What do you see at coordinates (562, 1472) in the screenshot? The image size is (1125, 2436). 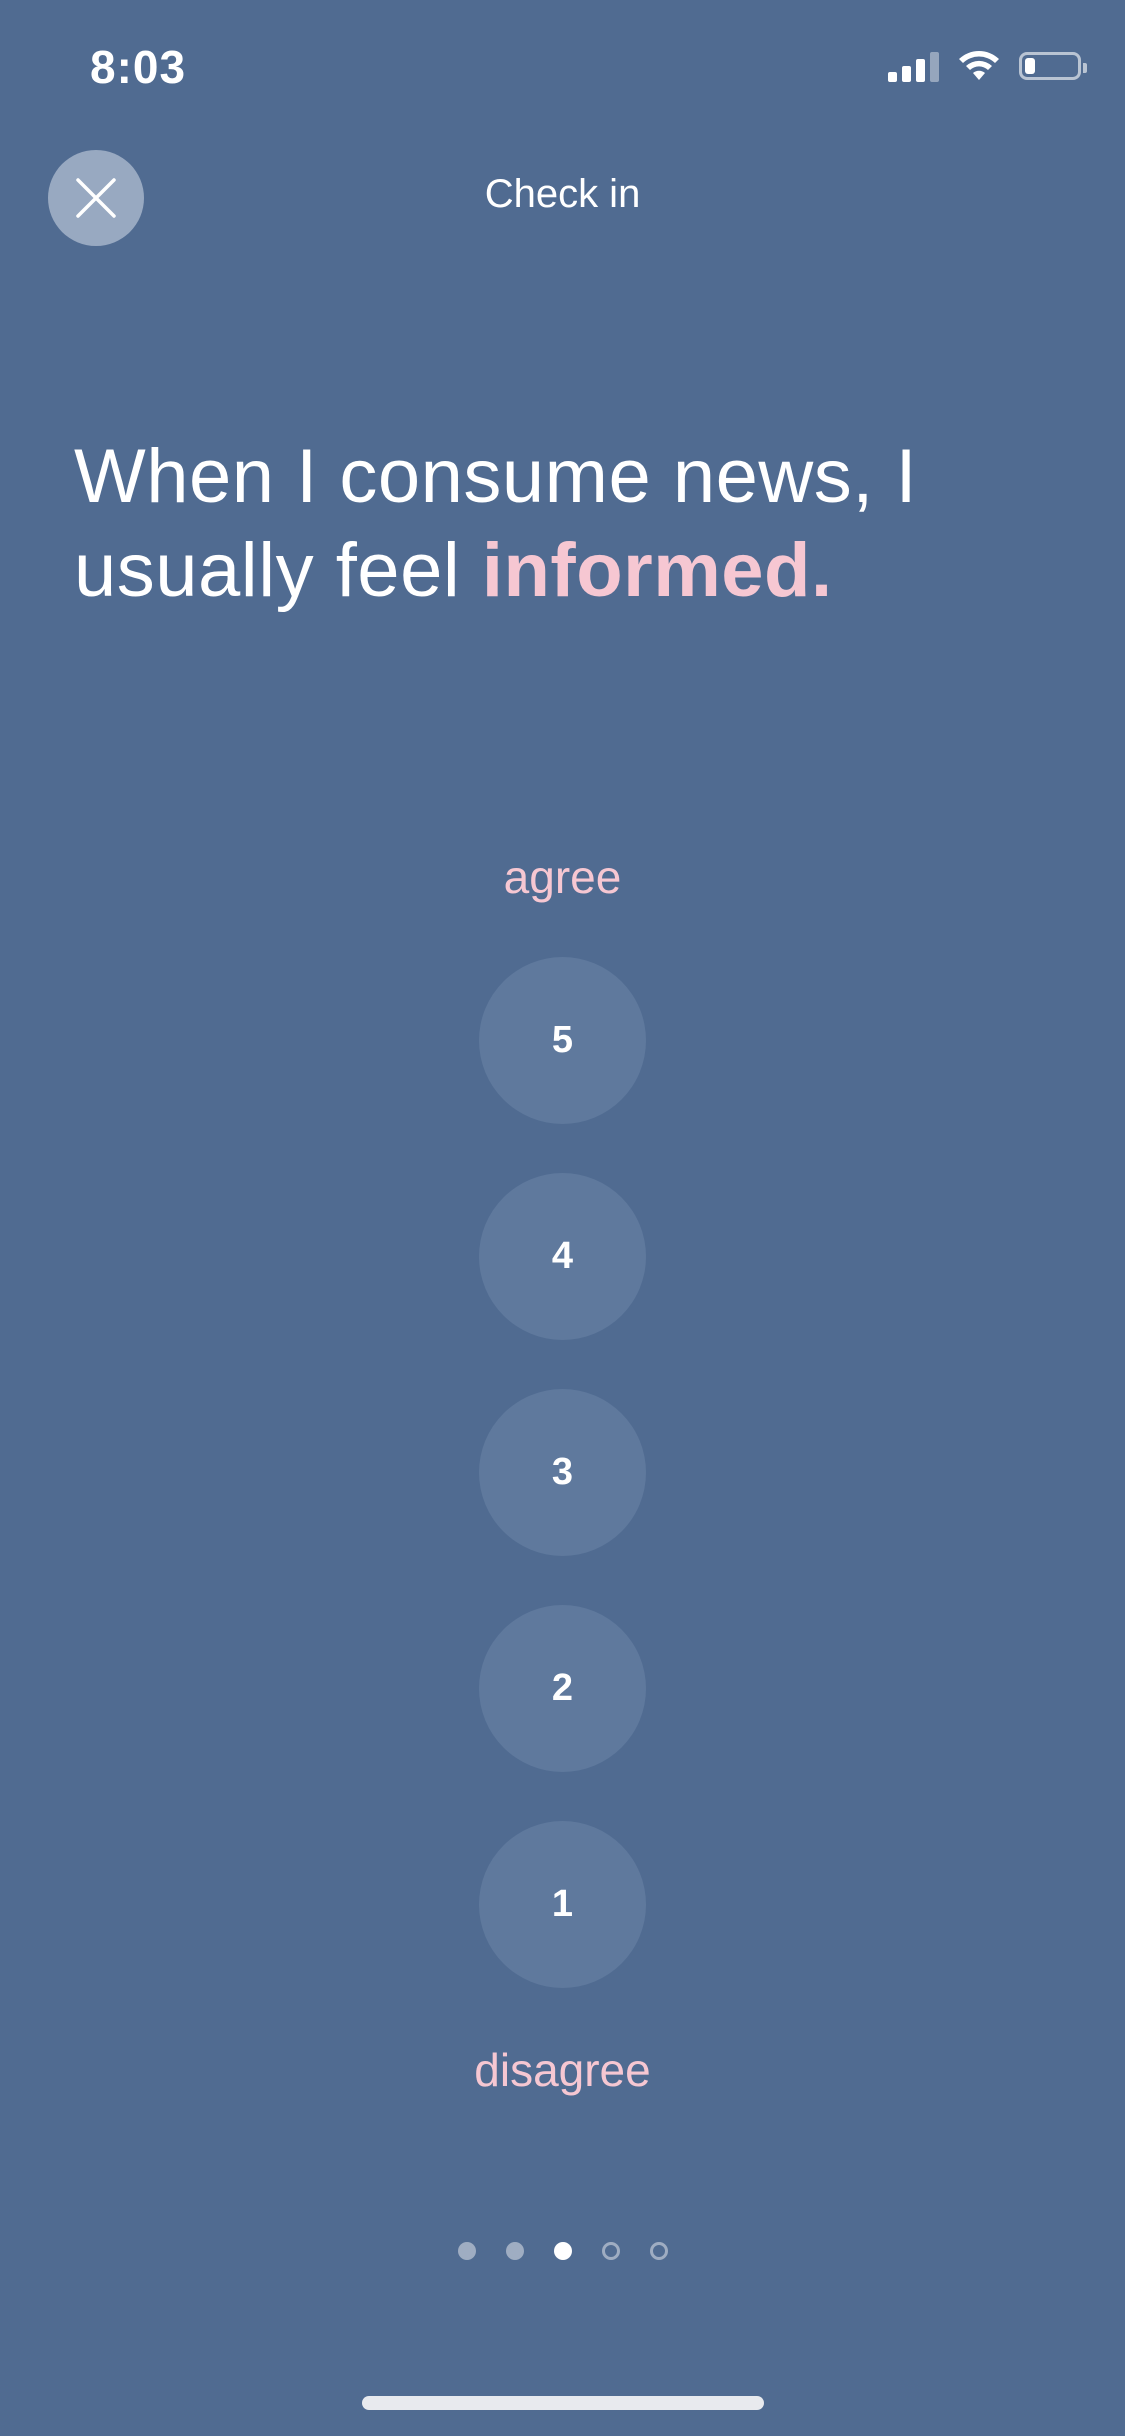 I see `scale-option-3: 3` at bounding box center [562, 1472].